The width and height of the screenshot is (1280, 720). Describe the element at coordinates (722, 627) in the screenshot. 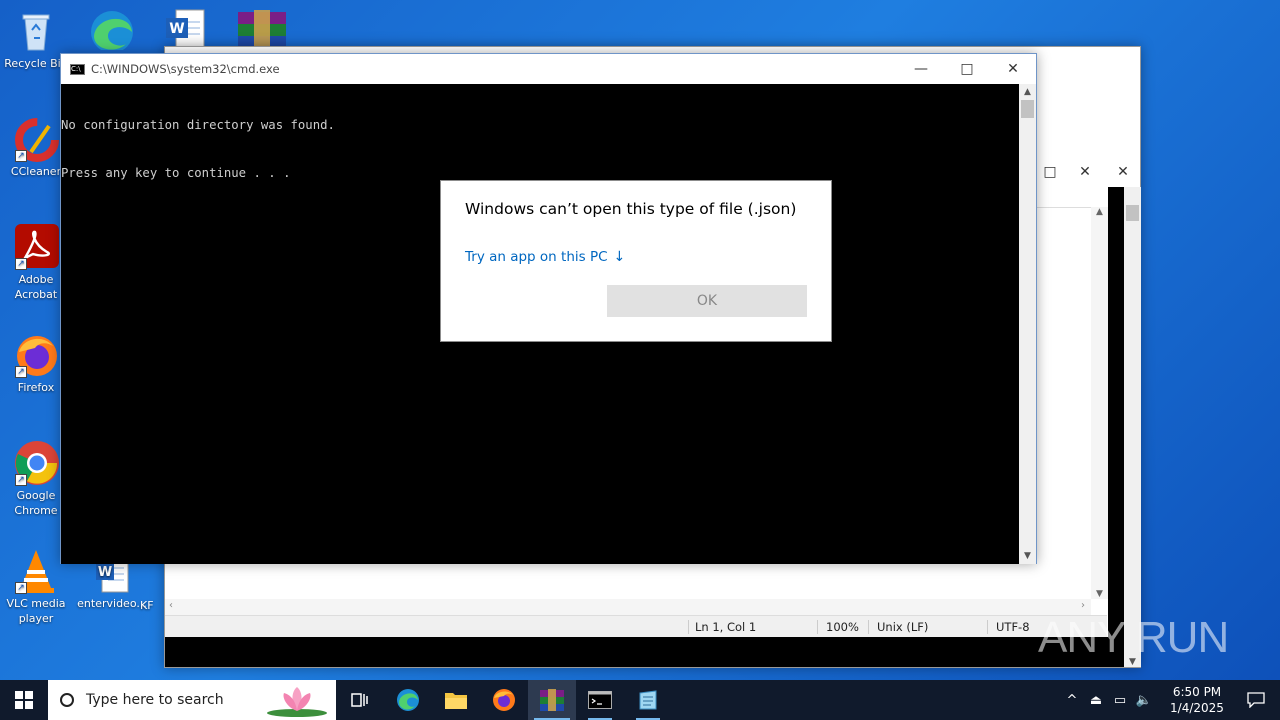

I see `status-position: Ln 1, Col 1` at that location.